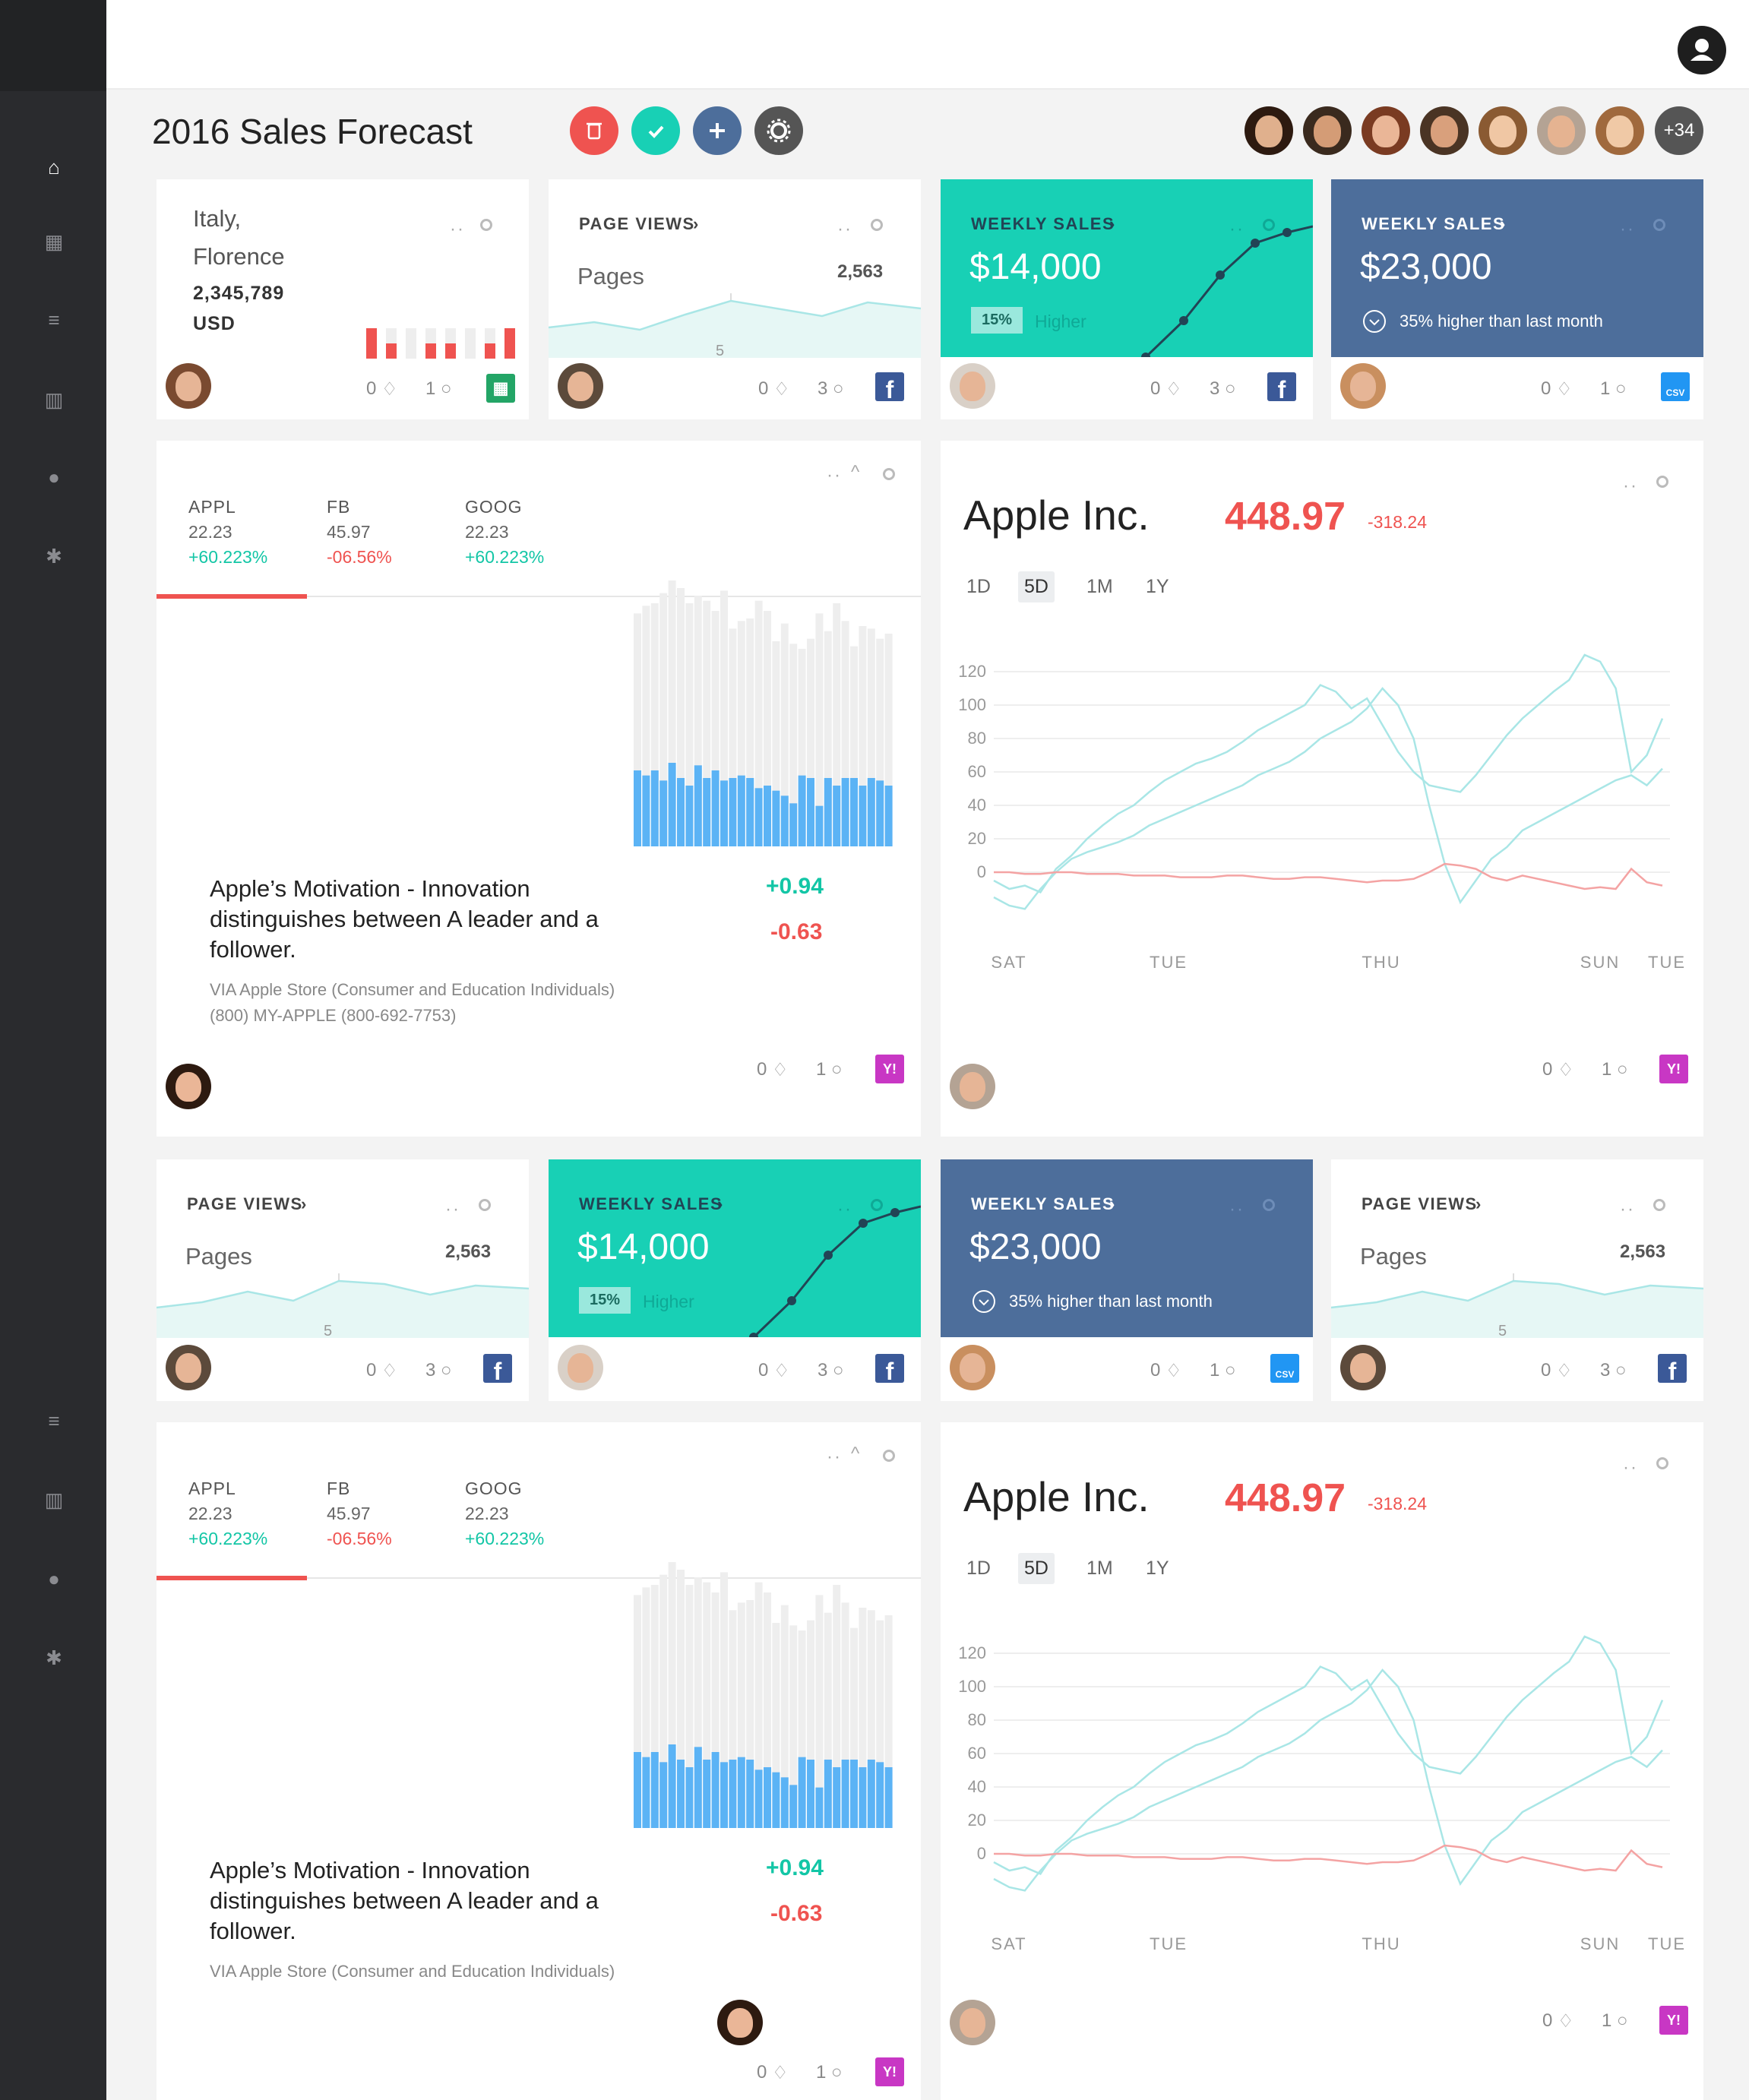 This screenshot has height=2100, width=1749. What do you see at coordinates (360, 532) in the screenshot?
I see `stock-ticker: FB 45.97 -06.56%` at bounding box center [360, 532].